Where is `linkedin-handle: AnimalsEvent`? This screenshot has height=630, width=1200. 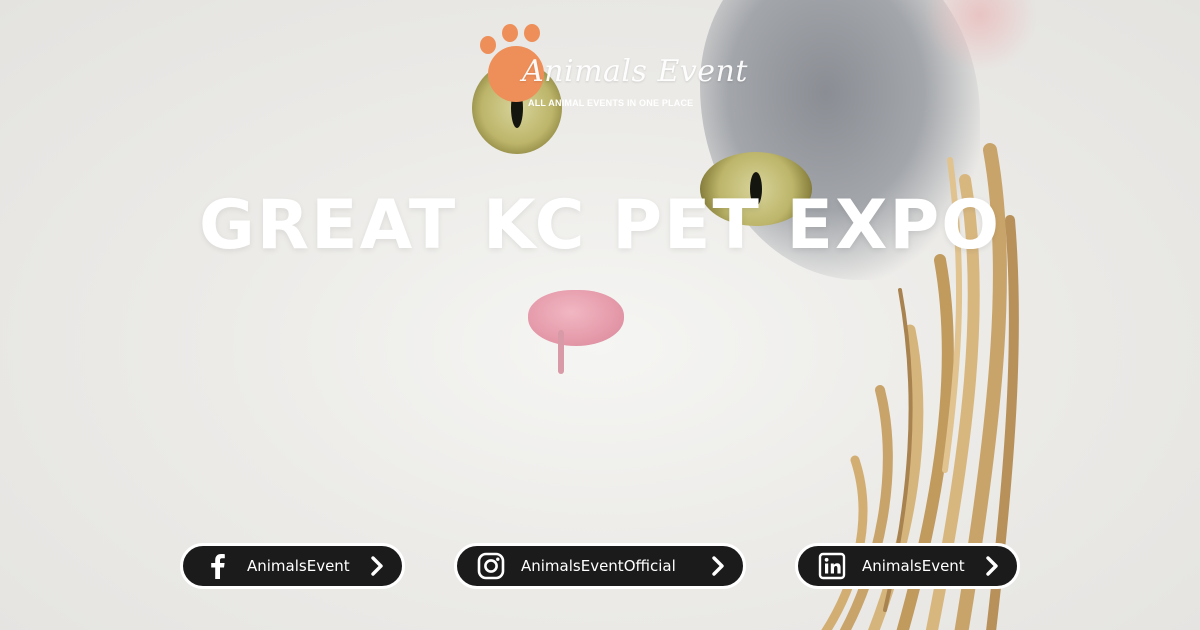
linkedin-handle: AnimalsEvent is located at coordinates (913, 566).